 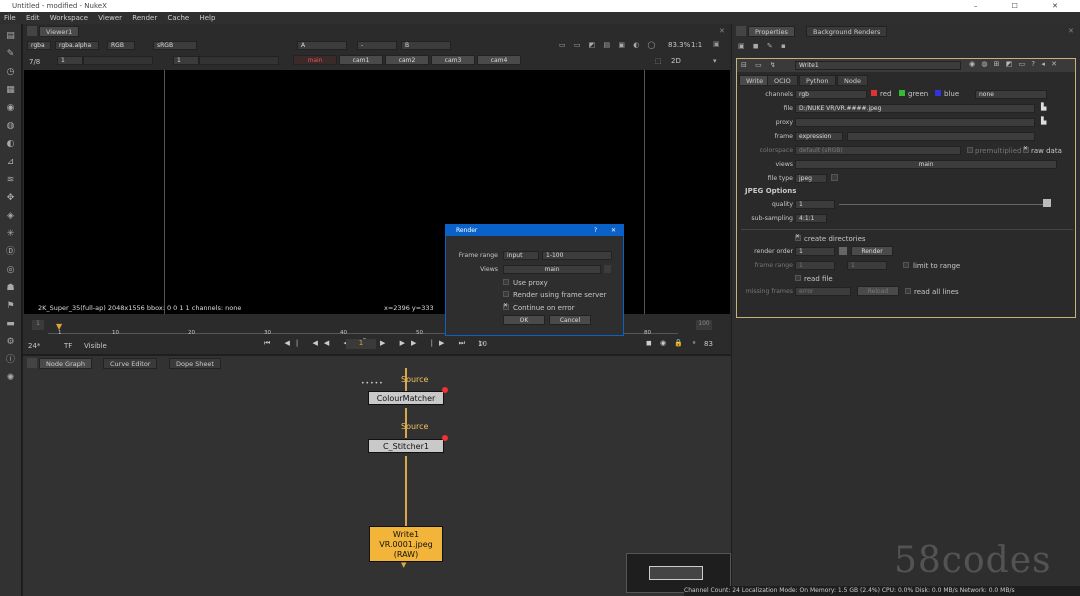 I want to click on deep-icon: Ⓓ, so click(x=10, y=252).